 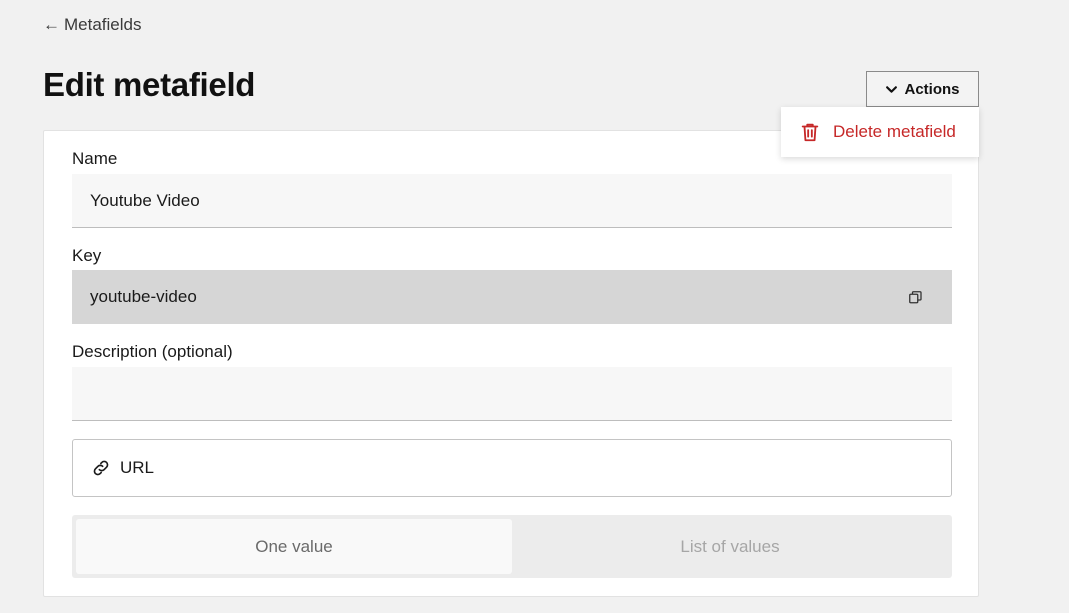 I want to click on chevron-down-icon, so click(x=892, y=89).